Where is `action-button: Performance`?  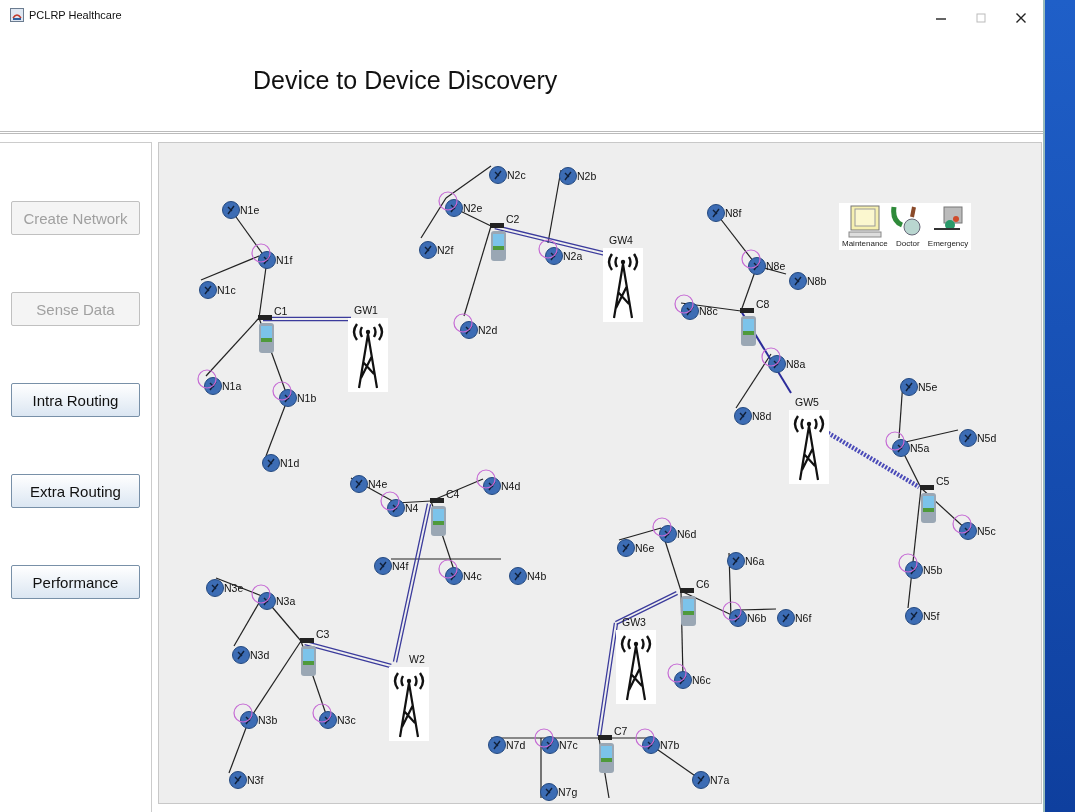 action-button: Performance is located at coordinates (75, 582).